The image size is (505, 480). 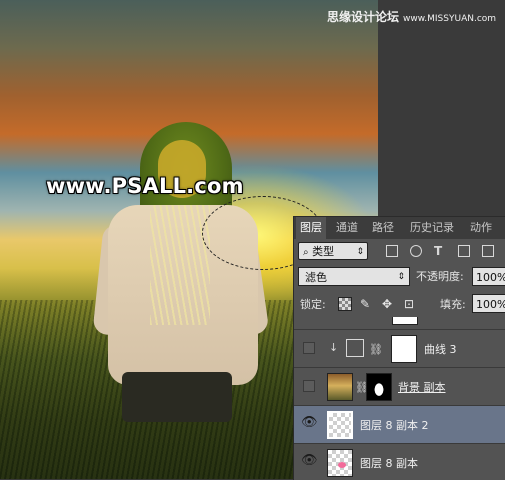 What do you see at coordinates (440, 349) in the screenshot?
I see `layer-name: 曲线 3` at bounding box center [440, 349].